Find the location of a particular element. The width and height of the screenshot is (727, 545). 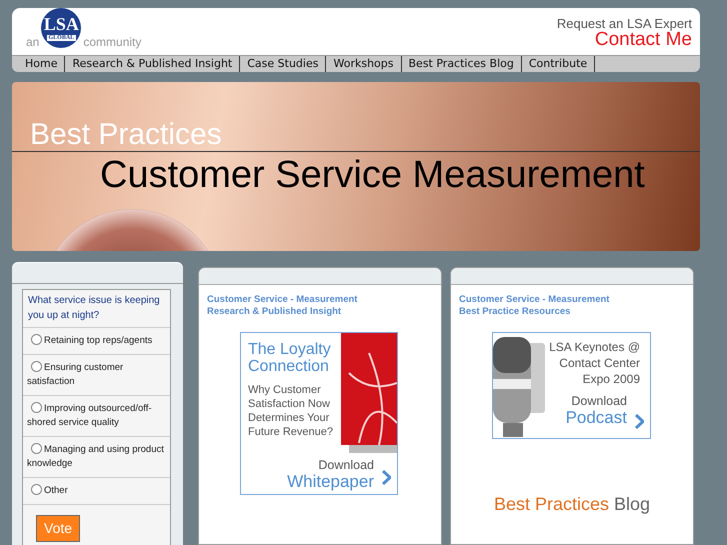

poll-option: Retaining top reps/agents is located at coordinates (89, 341).